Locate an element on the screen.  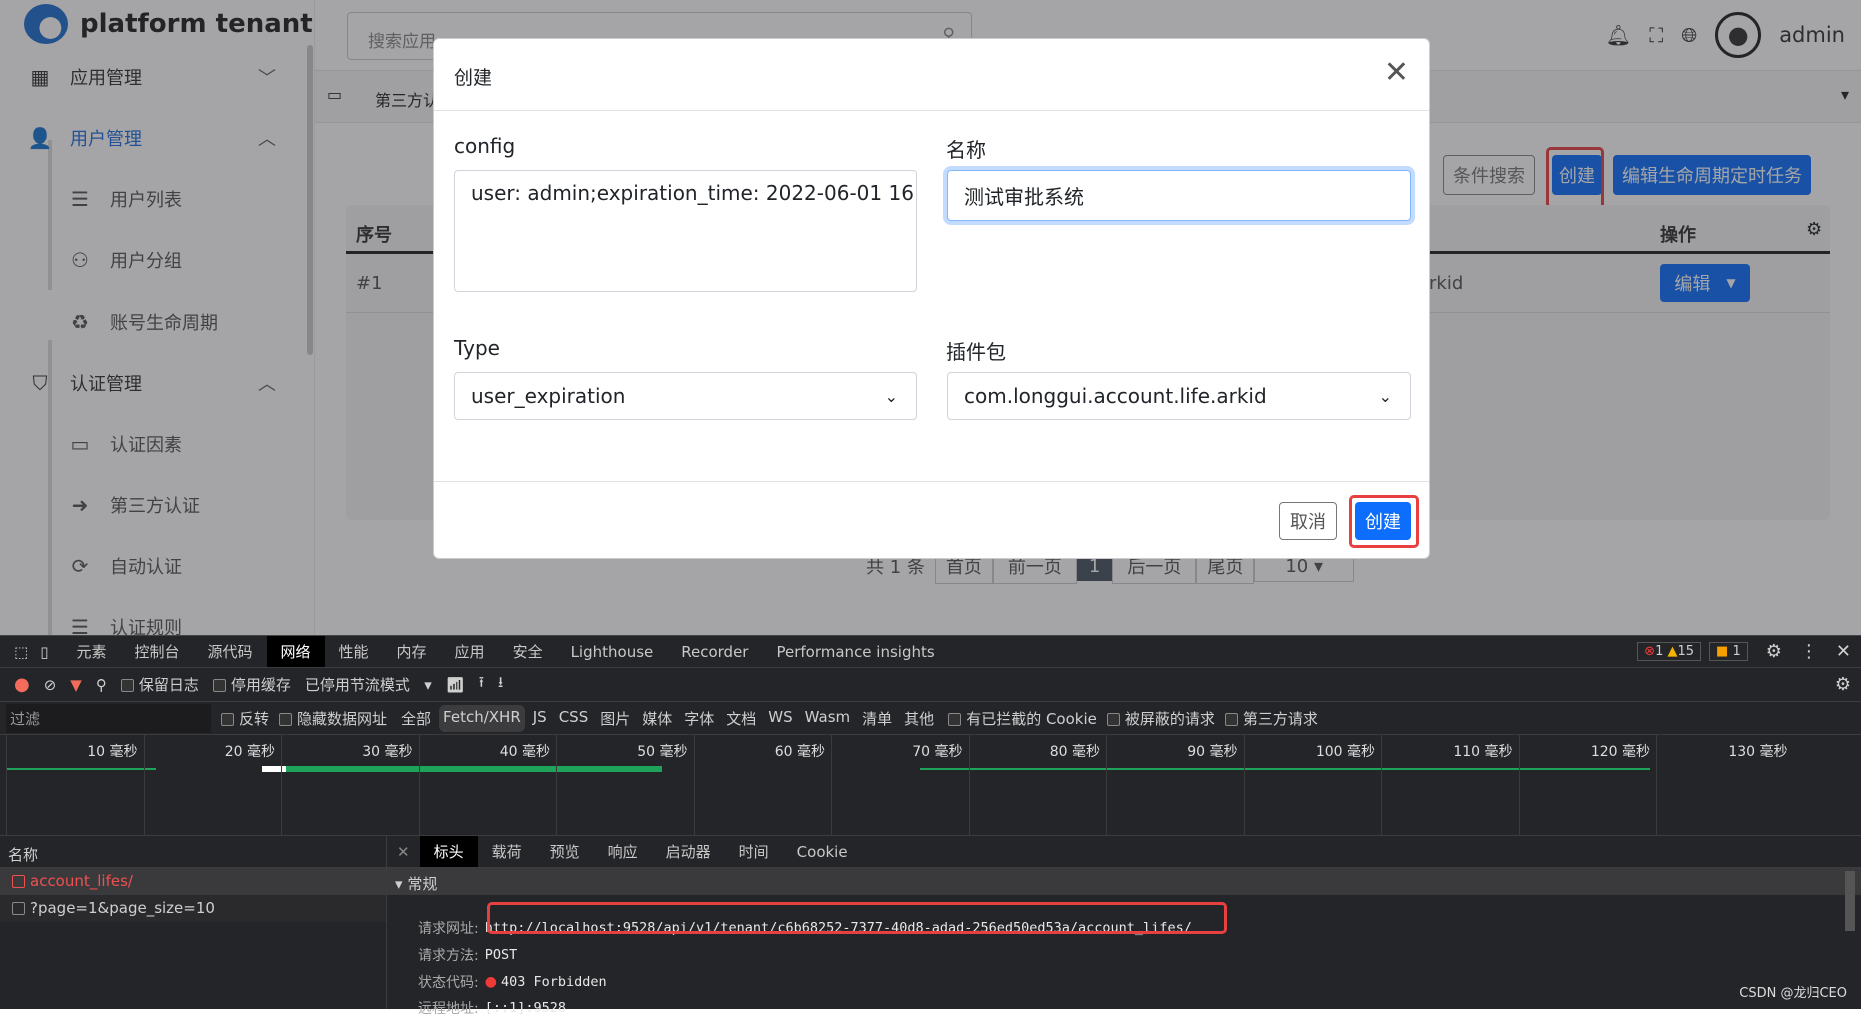
label: 停用缓存 is located at coordinates (260, 685).